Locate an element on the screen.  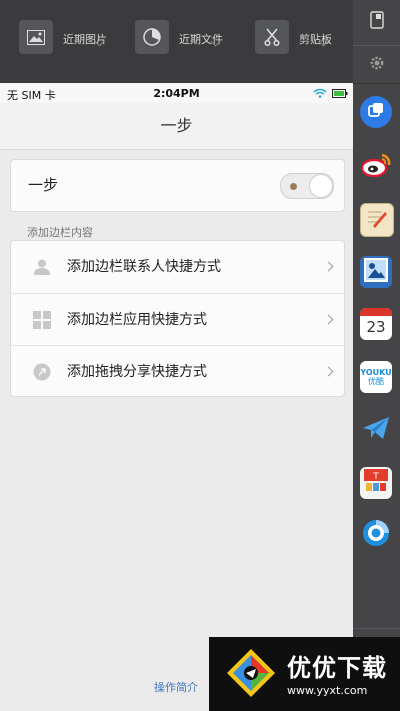
browser-icon is located at coordinates (376, 535).